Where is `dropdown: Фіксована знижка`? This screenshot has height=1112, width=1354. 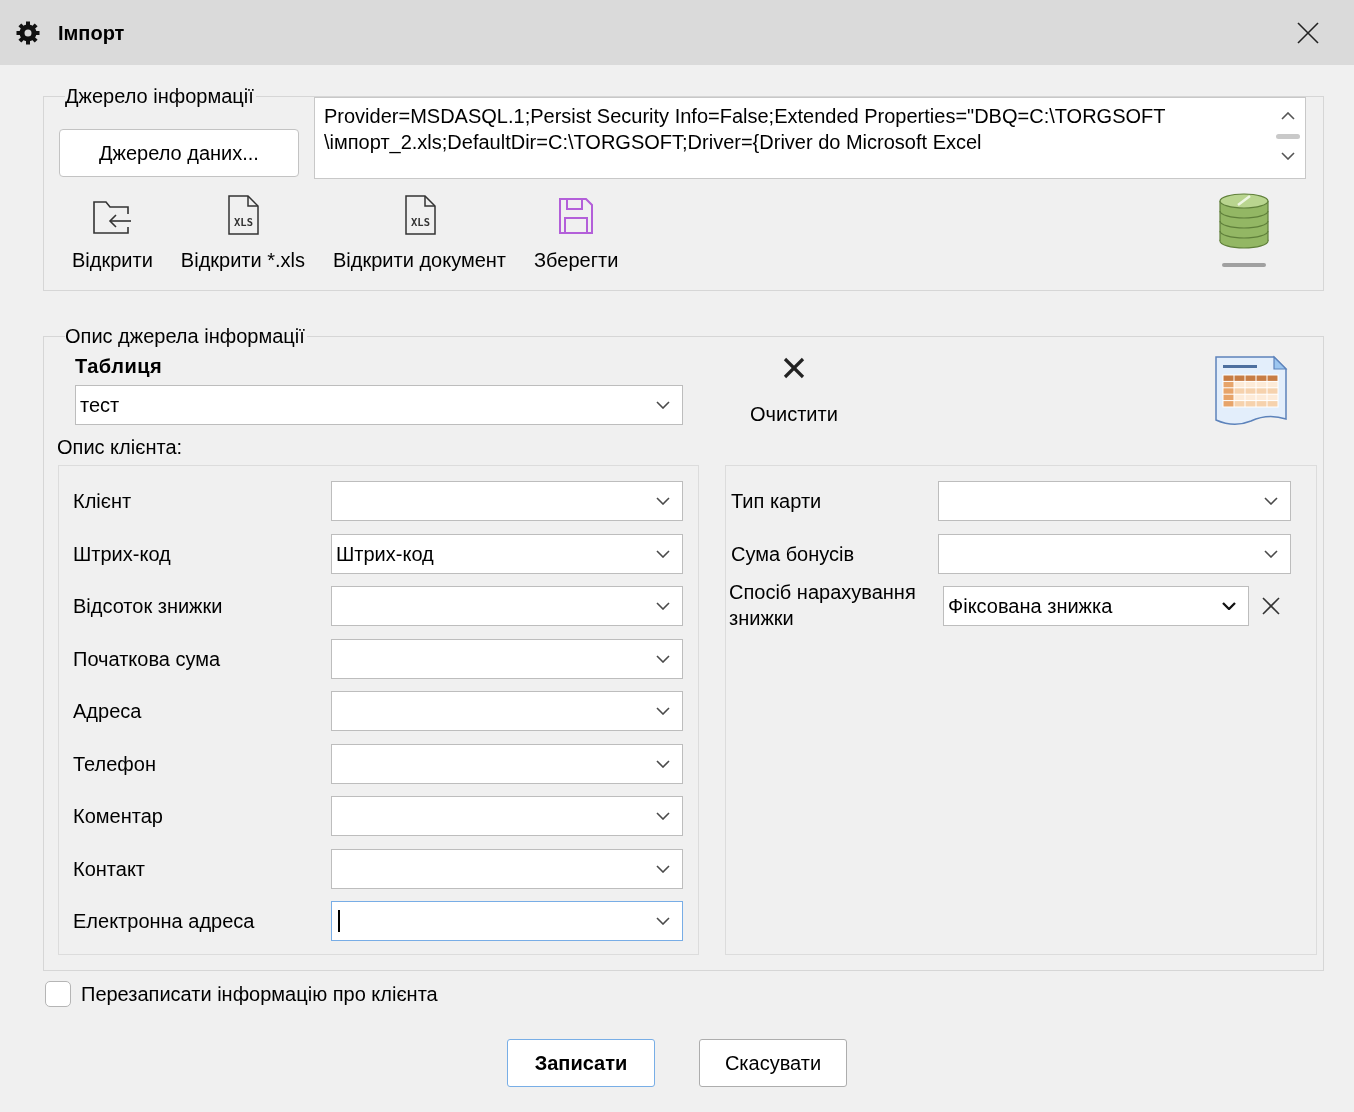 dropdown: Фіксована знижка is located at coordinates (1096, 606).